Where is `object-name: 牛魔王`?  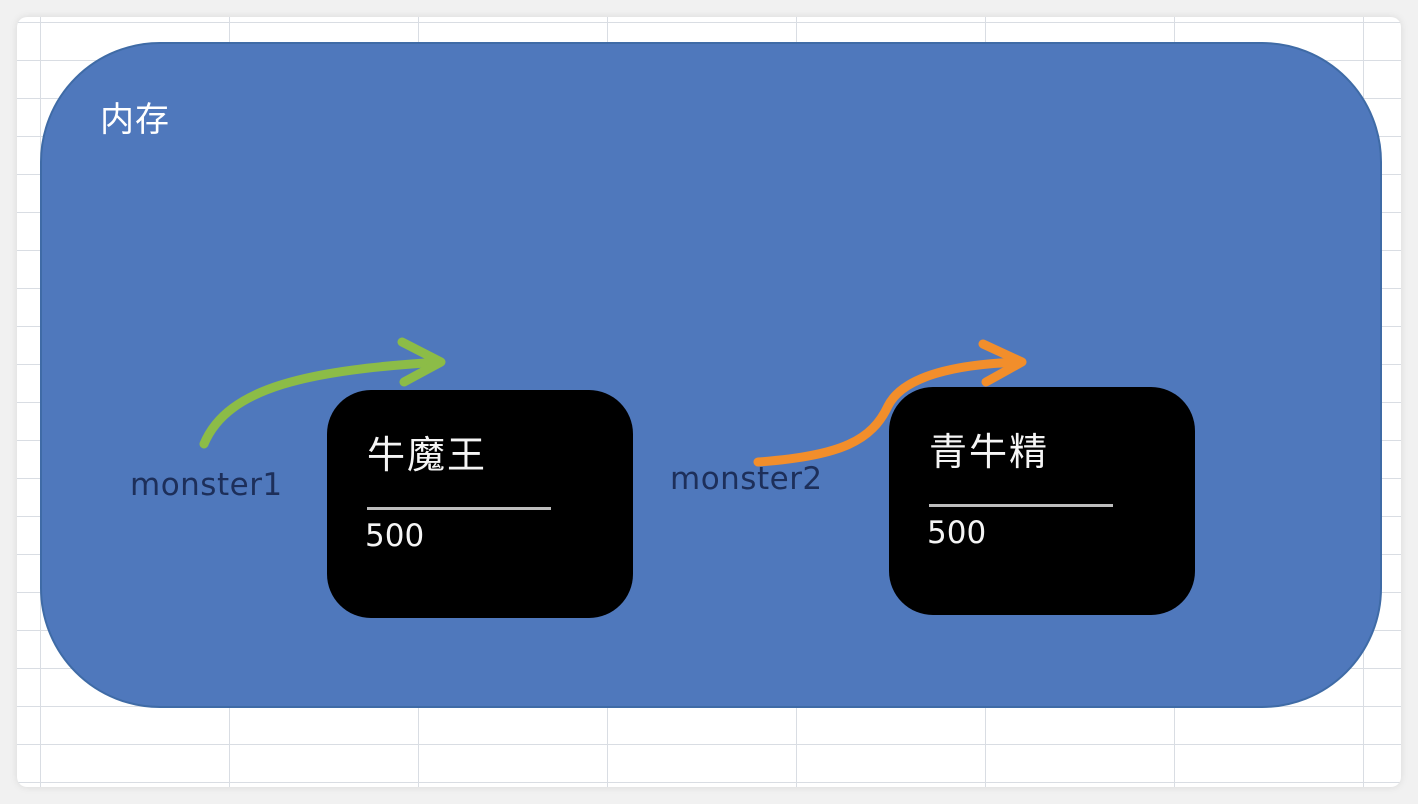 object-name: 牛魔王 is located at coordinates (427, 455).